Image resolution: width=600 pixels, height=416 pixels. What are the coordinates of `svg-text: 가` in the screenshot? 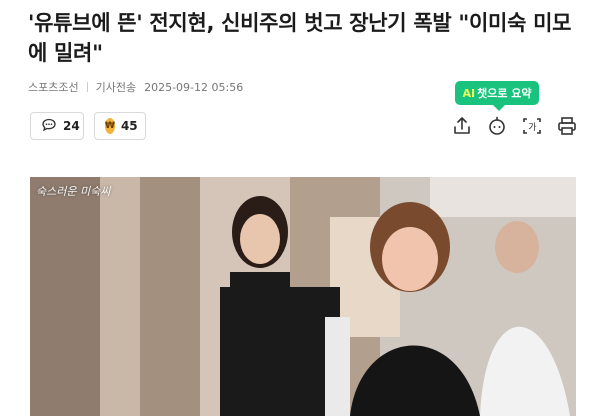 It's located at (532, 127).